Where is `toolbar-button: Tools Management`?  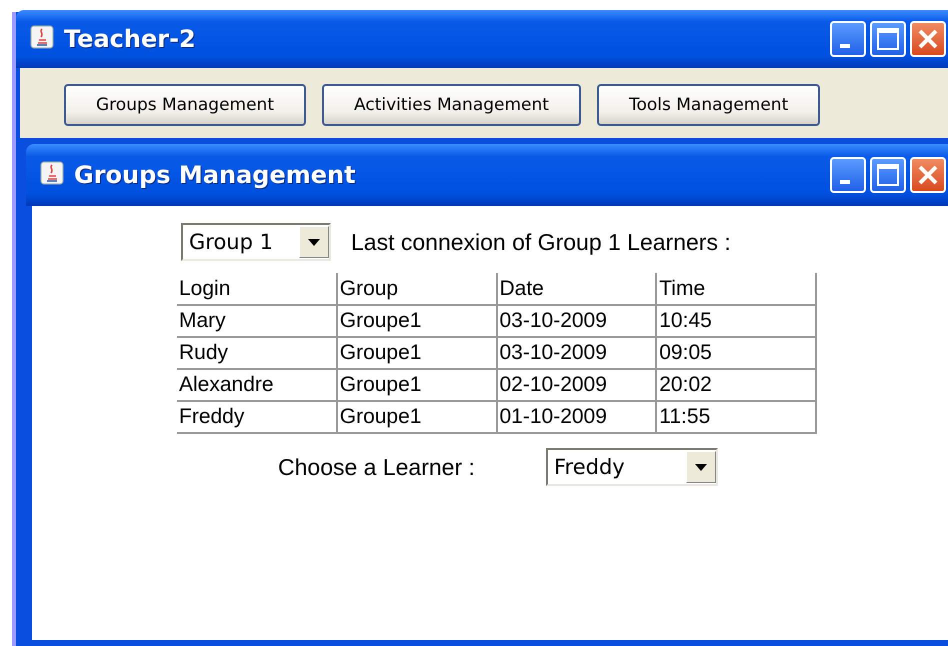
toolbar-button: Tools Management is located at coordinates (708, 105).